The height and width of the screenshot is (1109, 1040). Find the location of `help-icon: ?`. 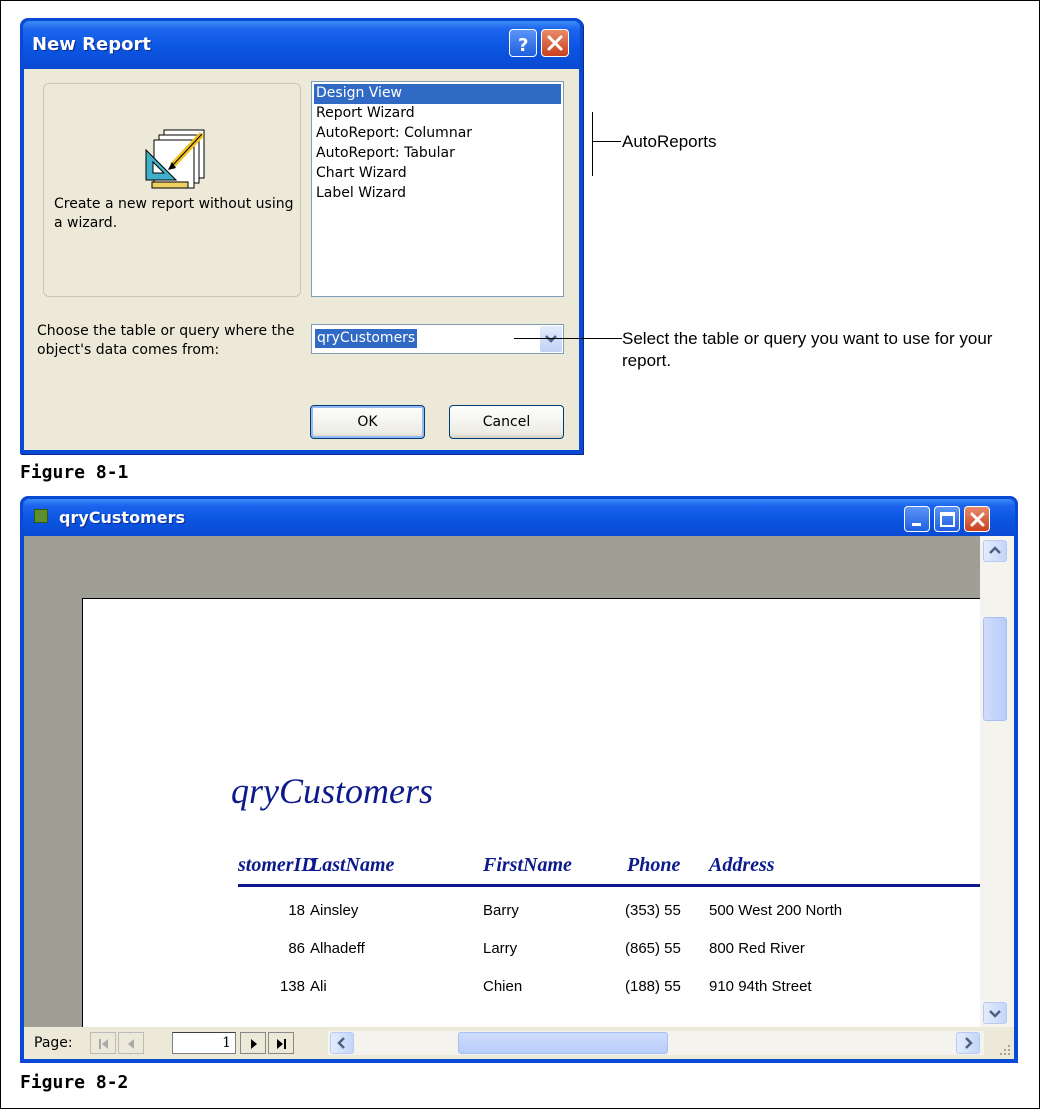

help-icon: ? is located at coordinates (523, 45).